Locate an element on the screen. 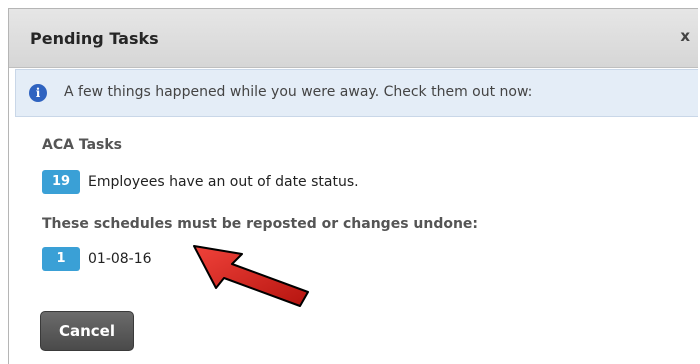 Image resolution: width=700 pixels, height=364 pixels. red-arrow-icon is located at coordinates (251, 276).